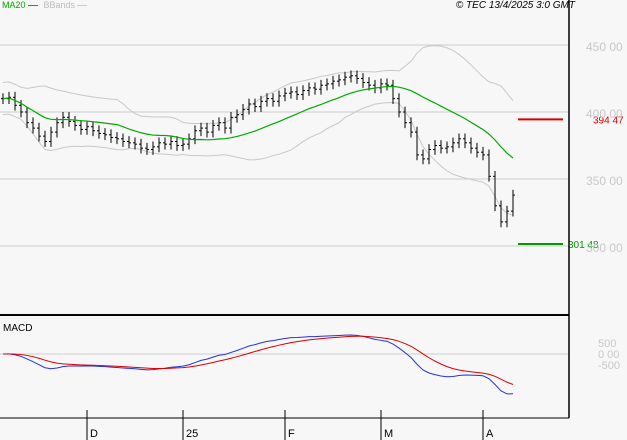 This screenshot has width=627, height=440. What do you see at coordinates (192, 434) in the screenshot?
I see `time-tick-label: 25` at bounding box center [192, 434].